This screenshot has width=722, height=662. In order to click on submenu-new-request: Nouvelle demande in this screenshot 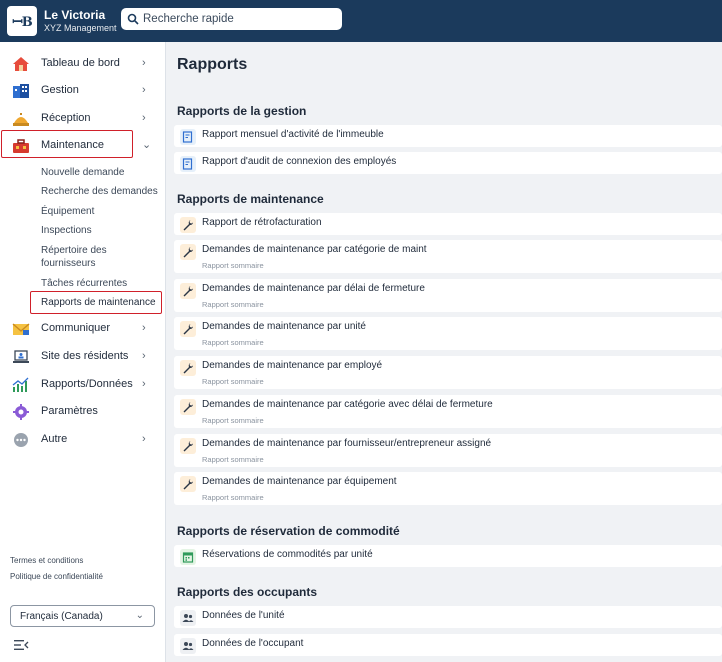, I will do `click(100, 172)`.